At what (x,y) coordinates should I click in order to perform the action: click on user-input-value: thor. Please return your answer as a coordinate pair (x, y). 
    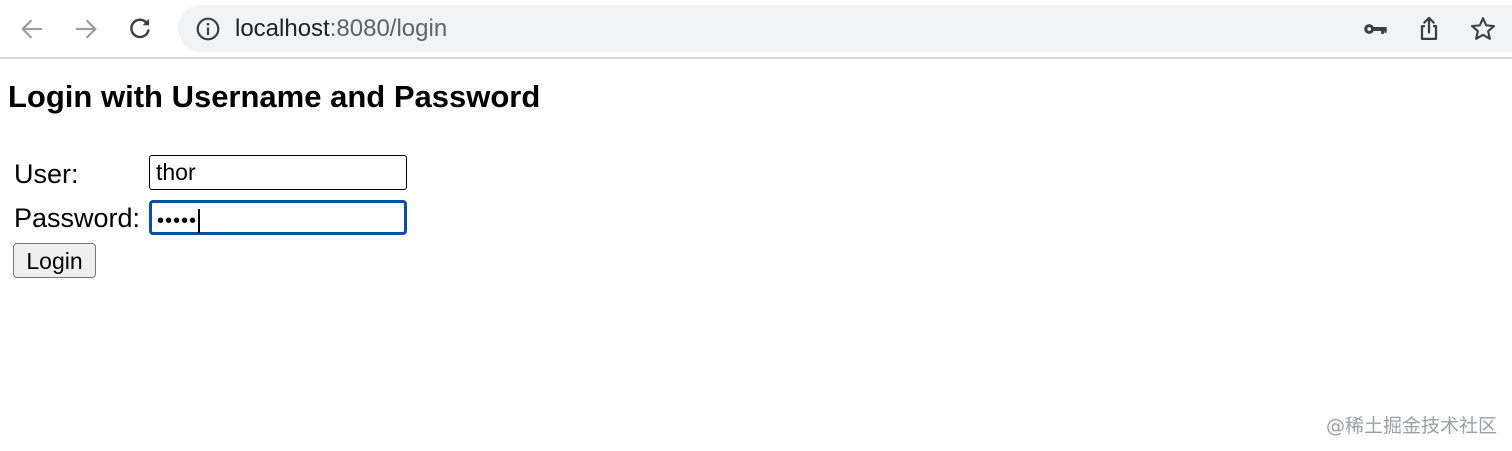
    Looking at the image, I should click on (176, 172).